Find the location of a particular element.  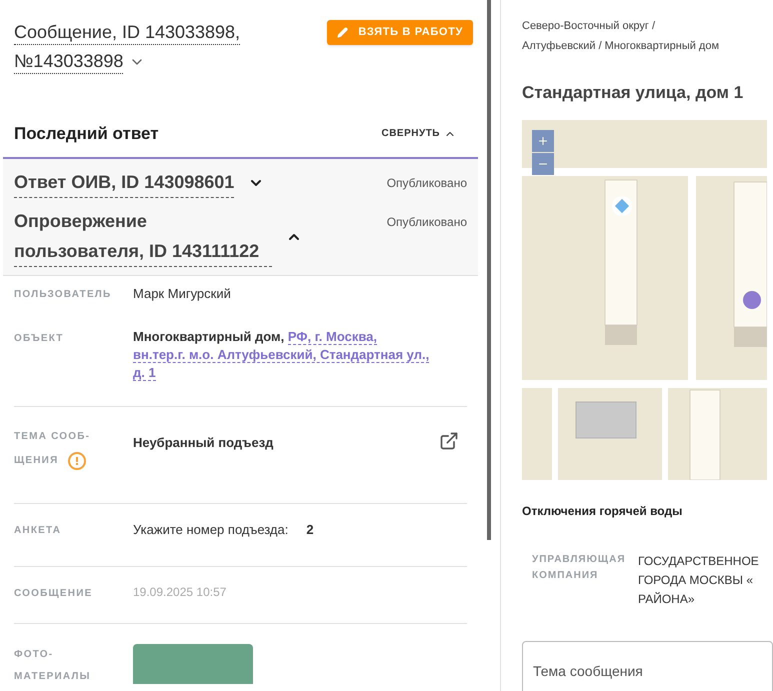

location-dot-icon is located at coordinates (752, 299).